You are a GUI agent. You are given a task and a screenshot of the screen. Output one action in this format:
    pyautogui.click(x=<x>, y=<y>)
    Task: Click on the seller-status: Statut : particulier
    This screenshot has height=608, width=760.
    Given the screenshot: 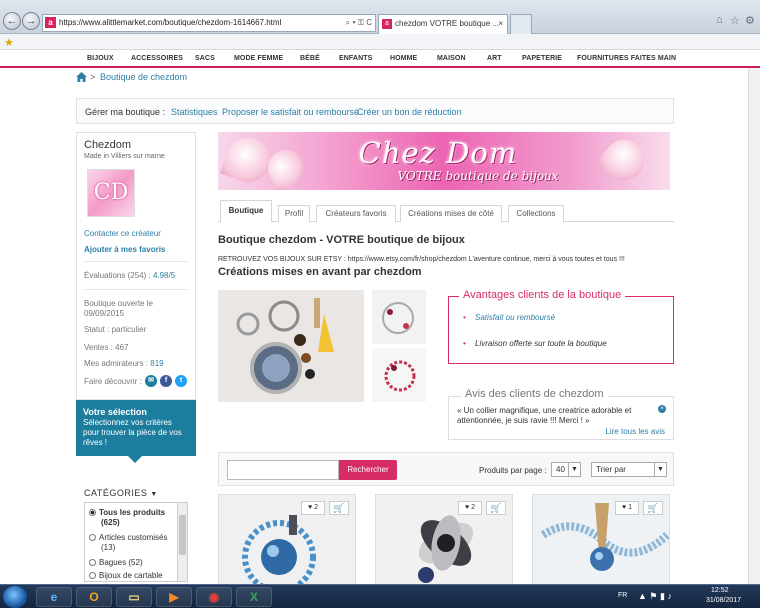 What is the action you would take?
    pyautogui.click(x=115, y=329)
    